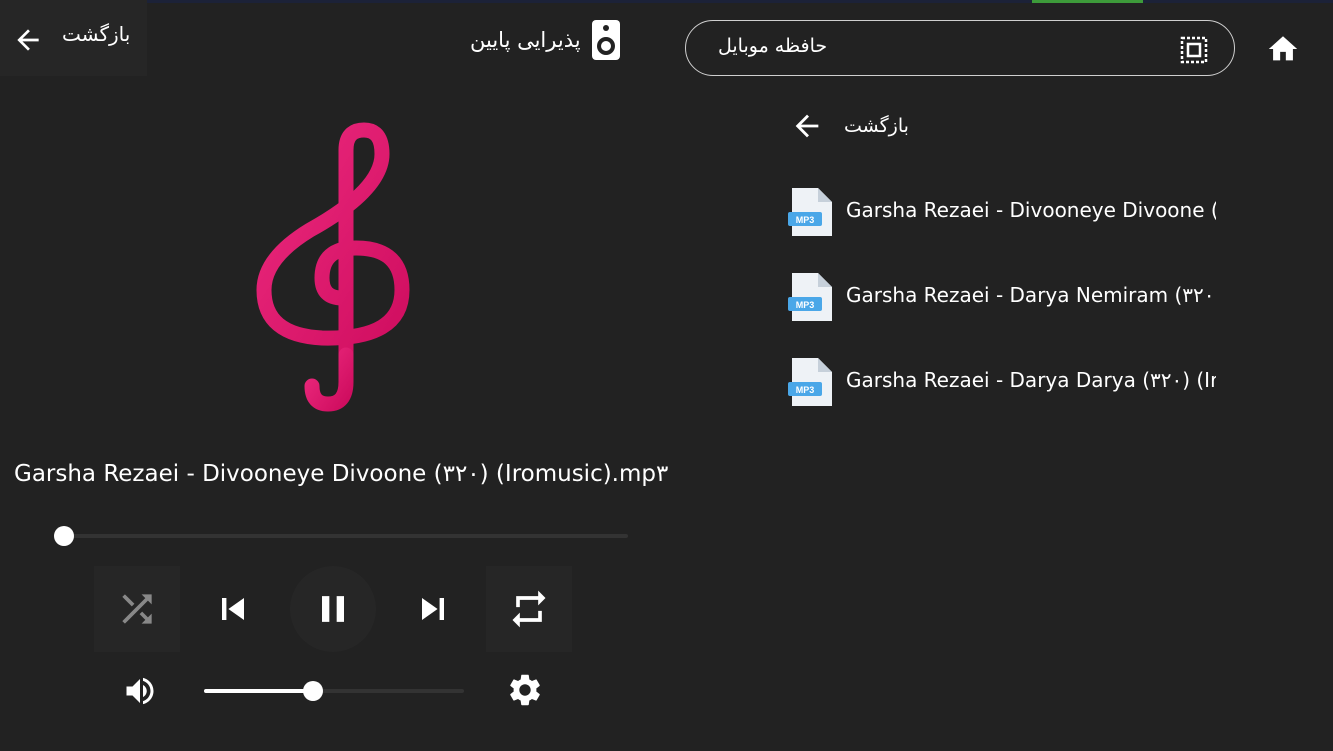 The height and width of the screenshot is (751, 1333). What do you see at coordinates (525, 40) in the screenshot?
I see `output-device-label: پذیرایی پایین` at bounding box center [525, 40].